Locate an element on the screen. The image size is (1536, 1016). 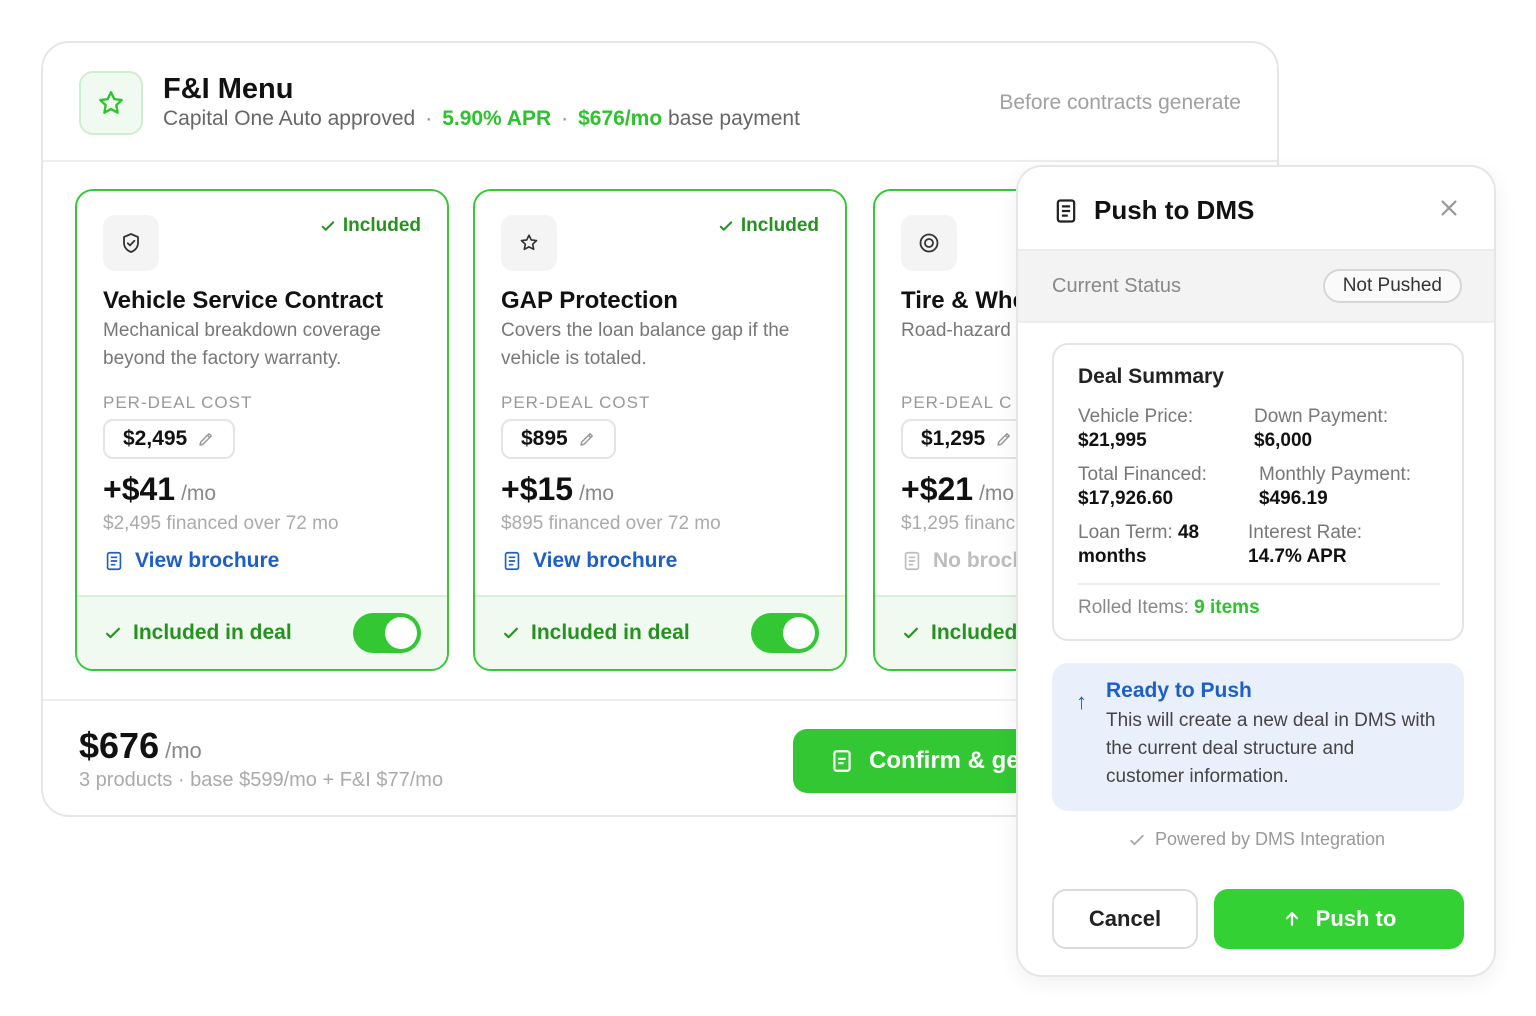
rolled-items: Rolled Items: 9 items is located at coordinates (1169, 608).